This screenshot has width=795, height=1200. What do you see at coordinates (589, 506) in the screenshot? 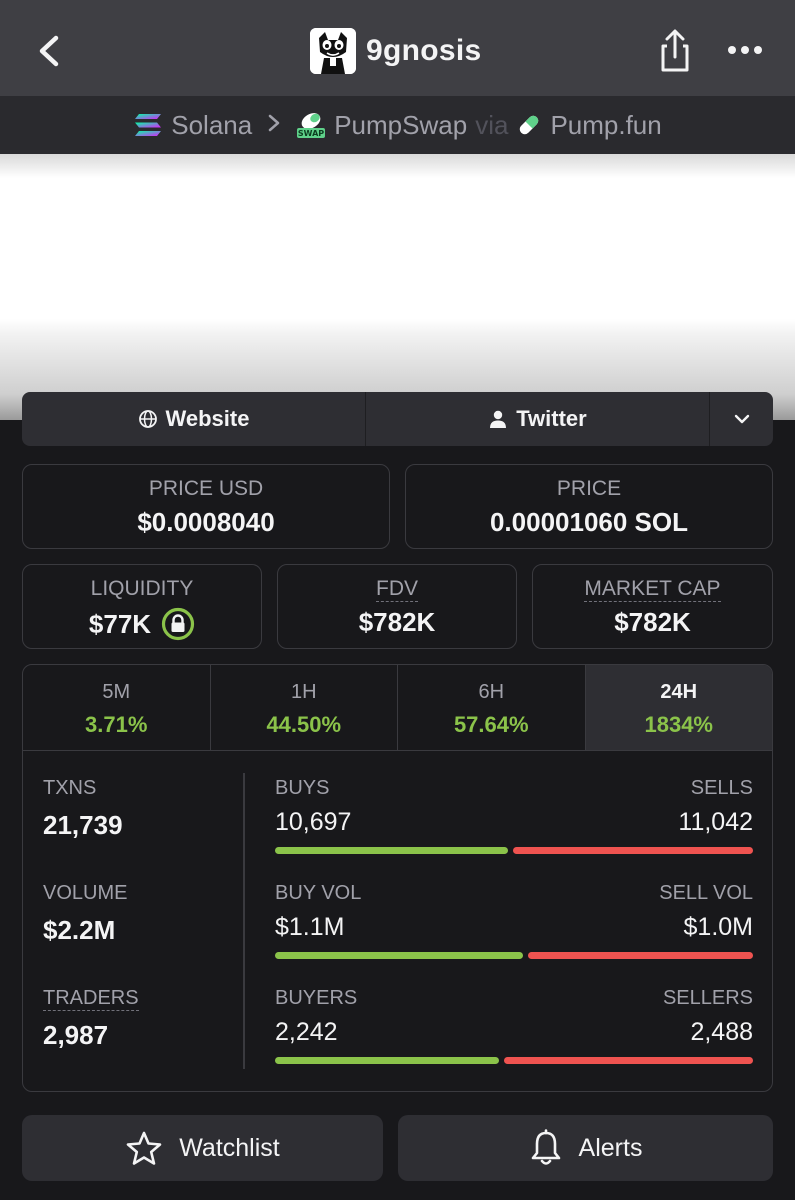
I see `price-native-card: PRICE 0.00001060 SOL` at bounding box center [589, 506].